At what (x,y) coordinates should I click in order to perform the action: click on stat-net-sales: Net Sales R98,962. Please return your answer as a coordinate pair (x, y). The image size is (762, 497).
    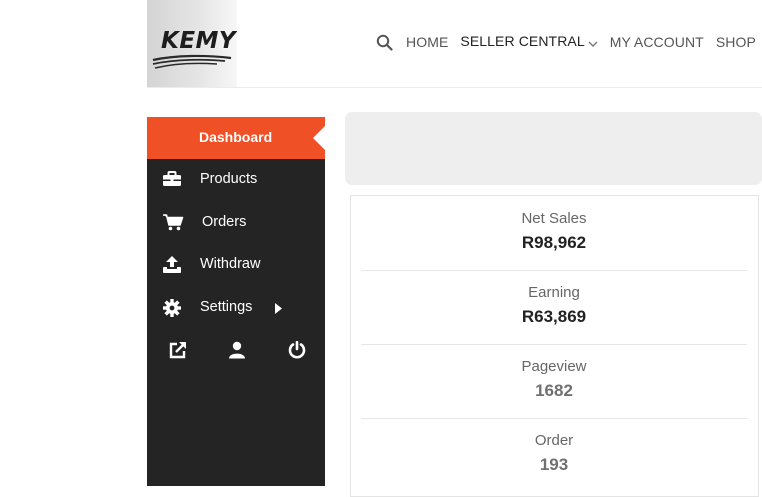
    Looking at the image, I should click on (554, 233).